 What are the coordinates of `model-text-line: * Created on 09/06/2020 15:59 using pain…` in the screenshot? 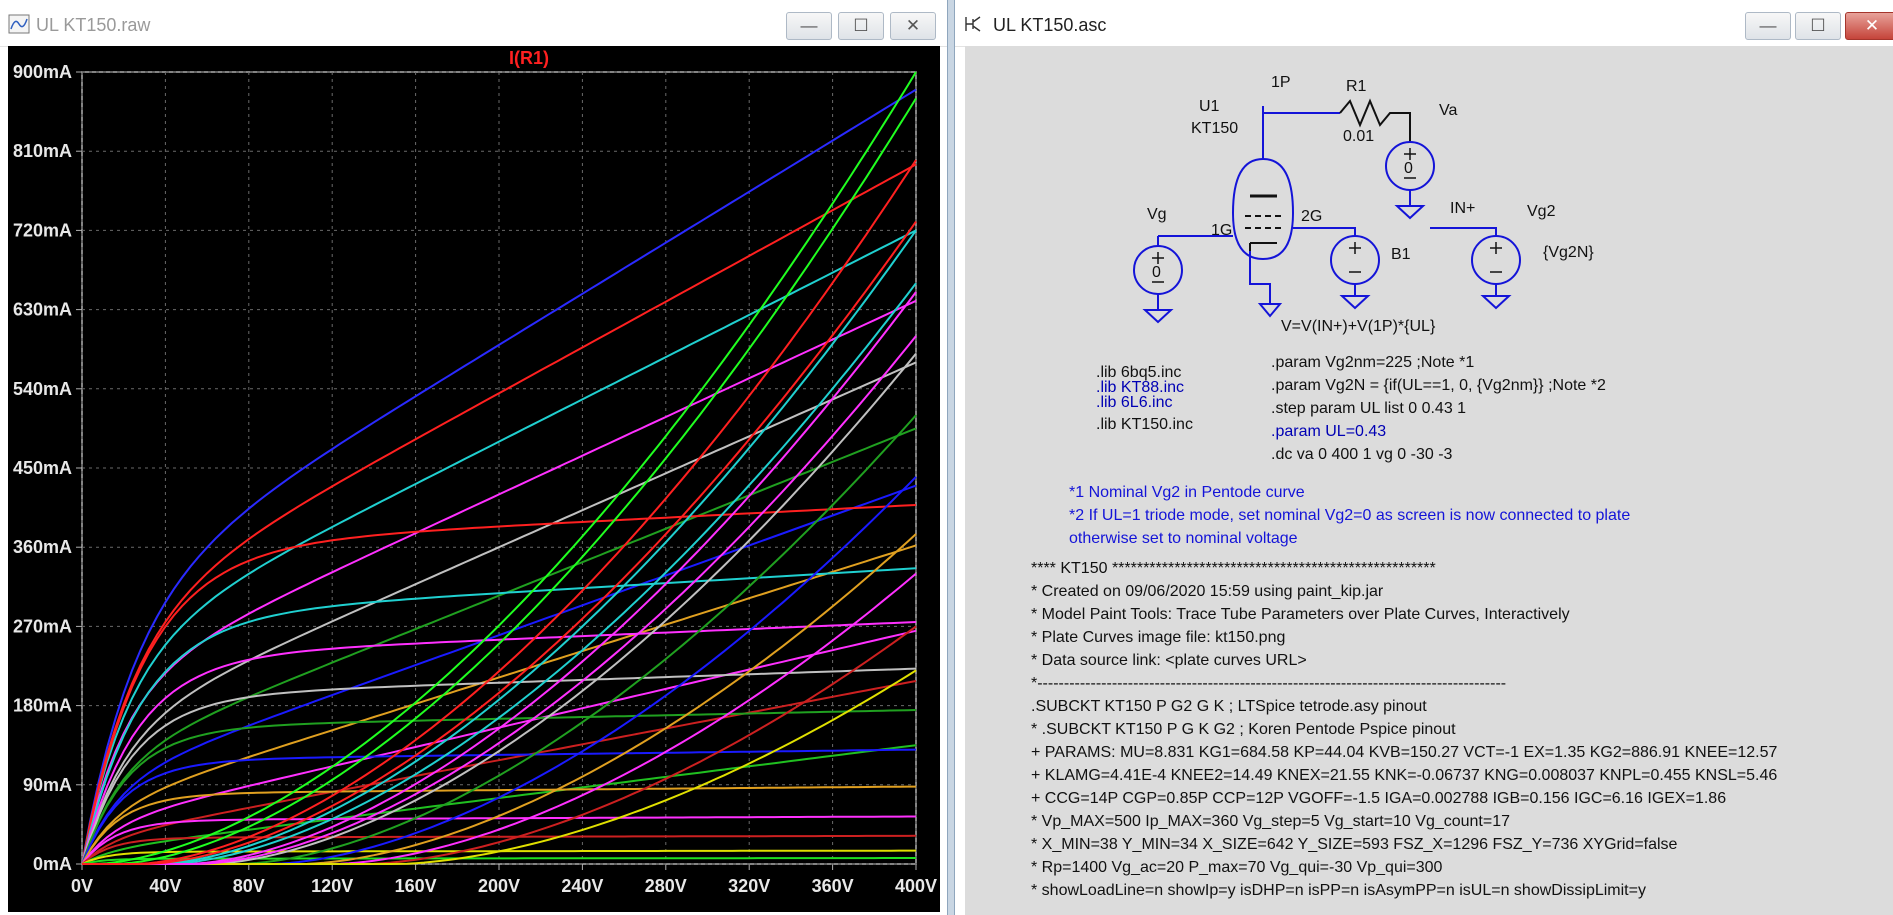 It's located at (1207, 591).